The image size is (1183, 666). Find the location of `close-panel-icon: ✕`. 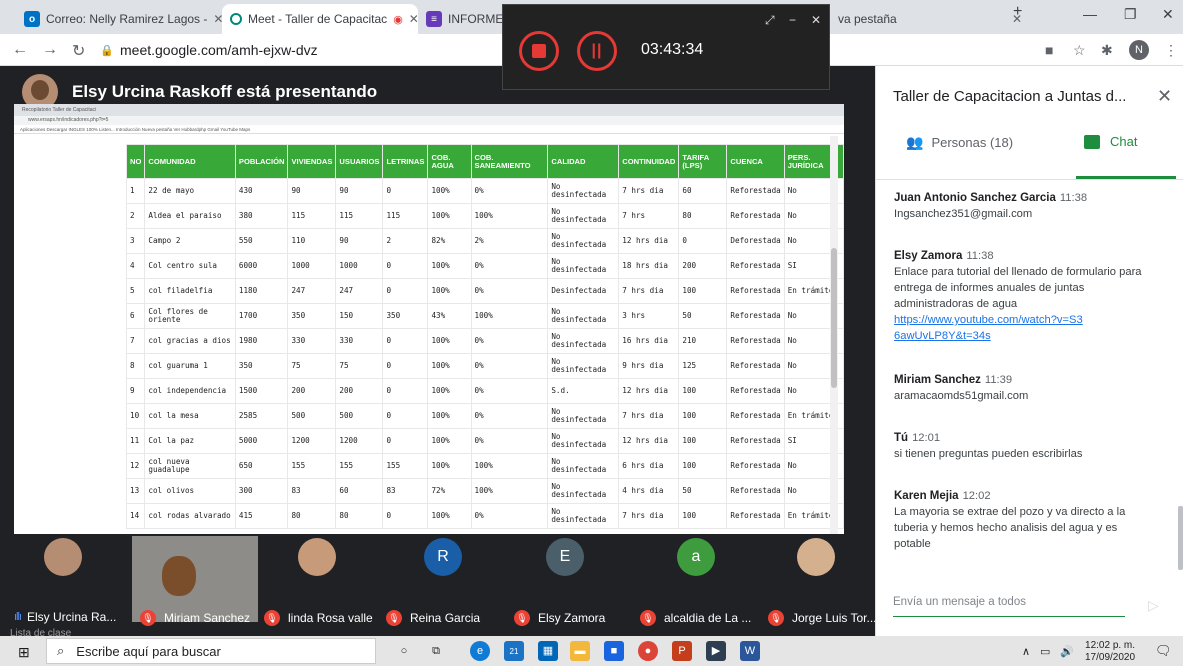

close-panel-icon: ✕ is located at coordinates (1164, 96).